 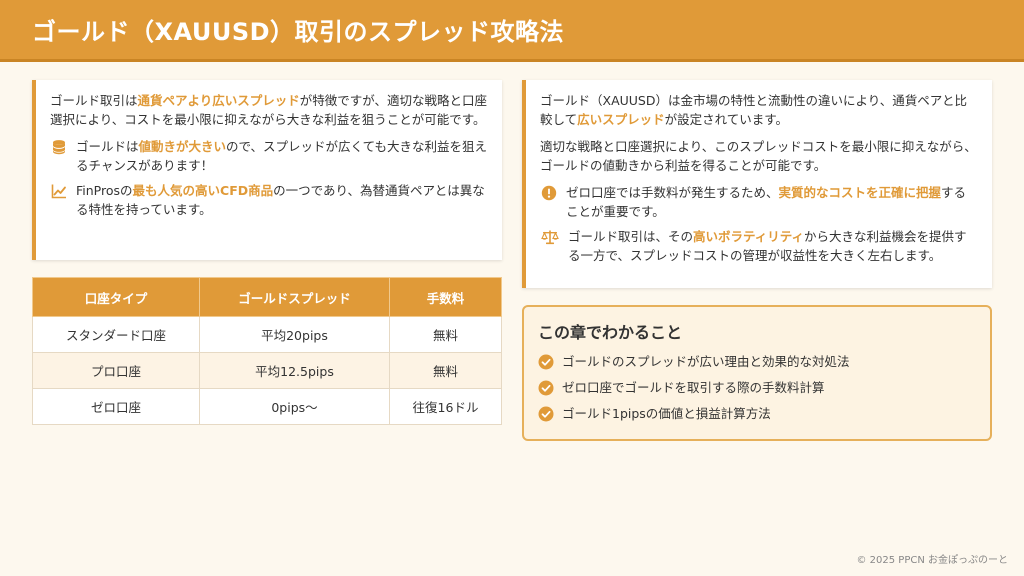 I want to click on highlight-text: 実質的なコストを正確に把握, so click(x=860, y=192).